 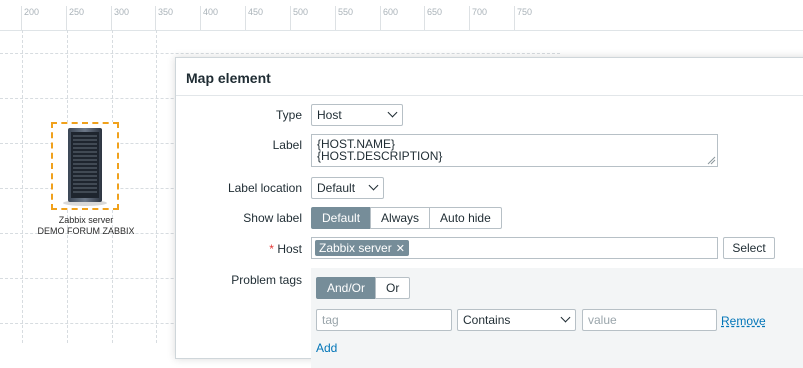 I want to click on ruler-tick: 450, so click(x=254, y=18).